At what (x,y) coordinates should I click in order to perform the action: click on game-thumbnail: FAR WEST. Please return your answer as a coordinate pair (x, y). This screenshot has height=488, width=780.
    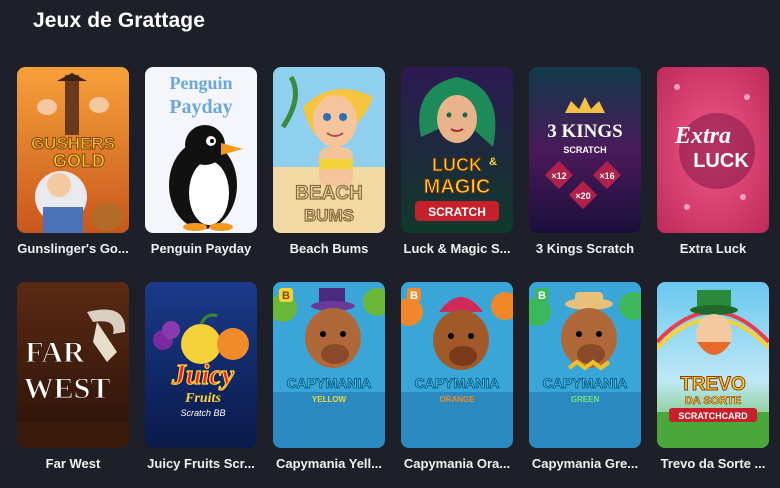
    Looking at the image, I should click on (73, 365).